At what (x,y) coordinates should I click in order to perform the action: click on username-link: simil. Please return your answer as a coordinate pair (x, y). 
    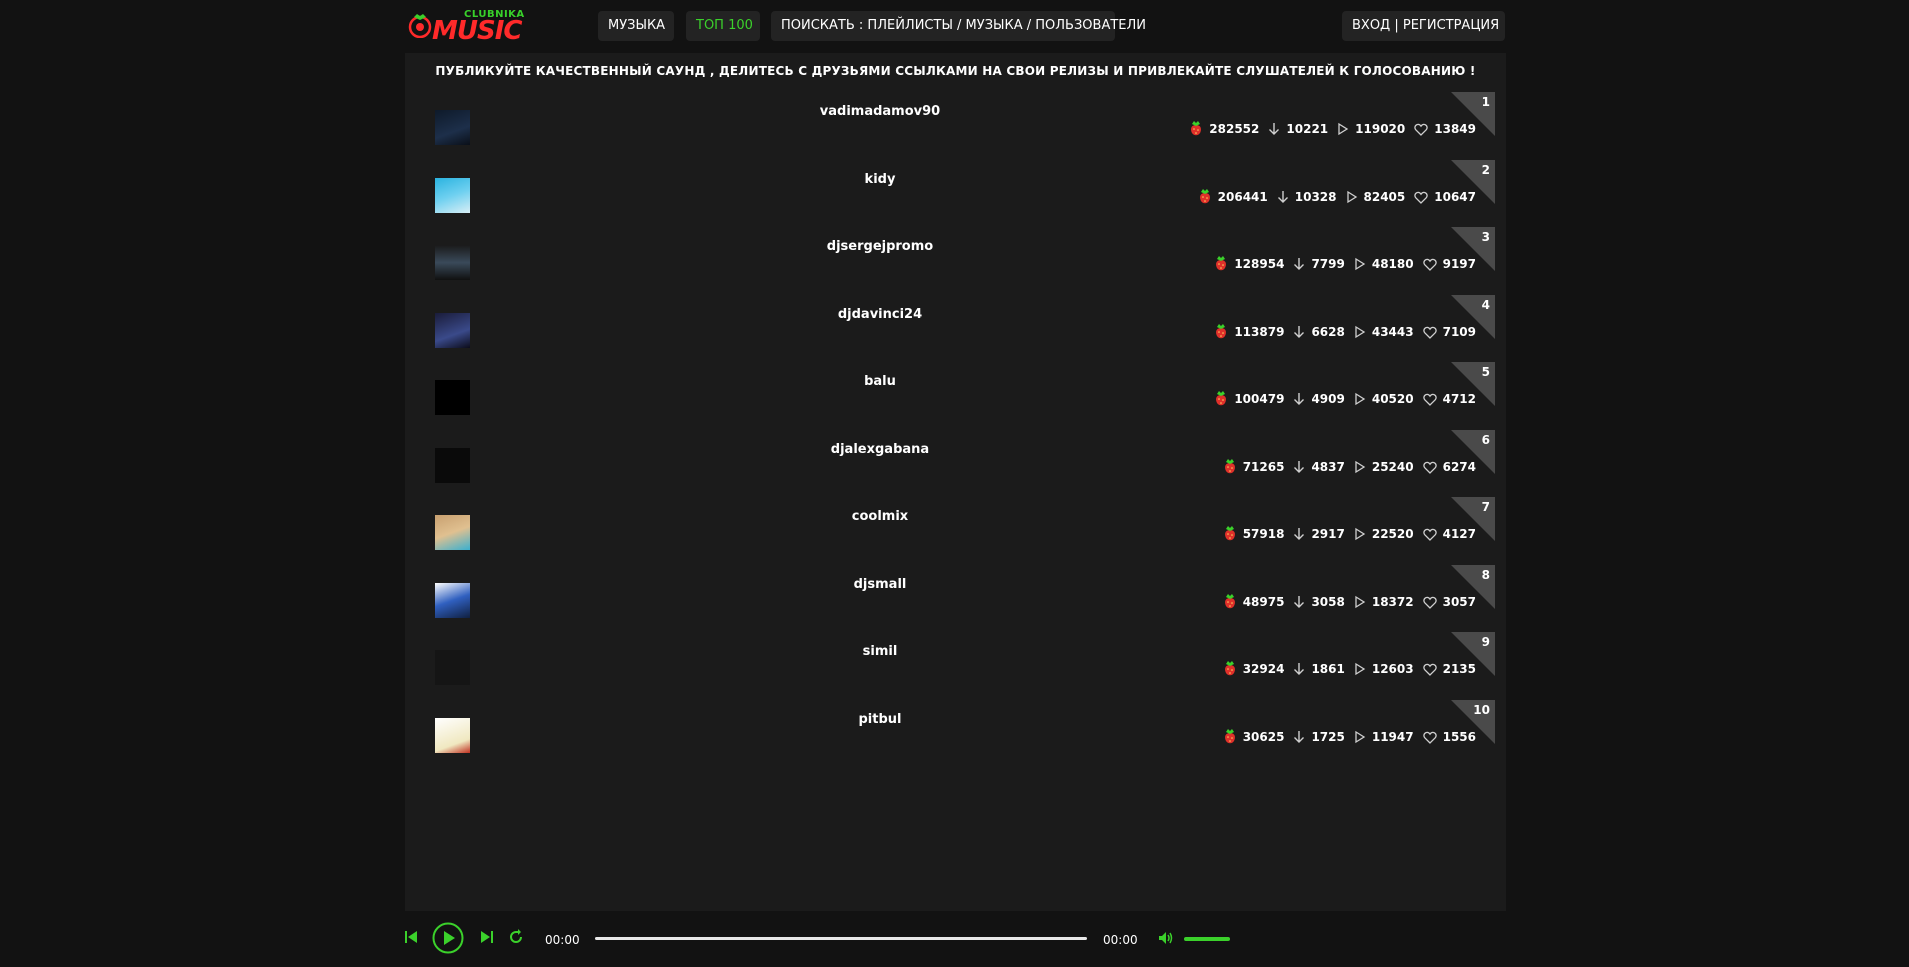
    Looking at the image, I should click on (880, 651).